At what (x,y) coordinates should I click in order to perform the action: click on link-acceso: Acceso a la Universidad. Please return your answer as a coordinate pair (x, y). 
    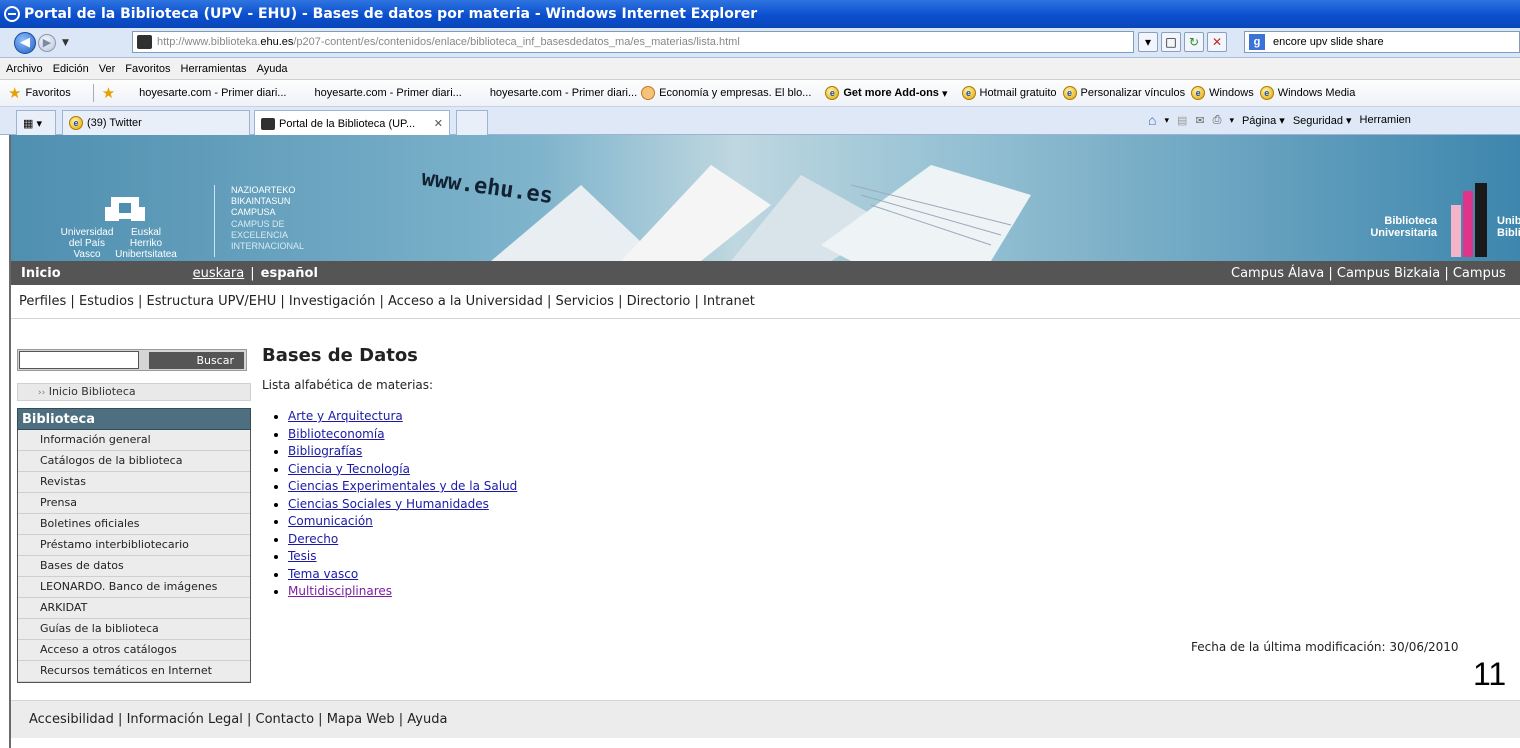
    Looking at the image, I should click on (465, 301).